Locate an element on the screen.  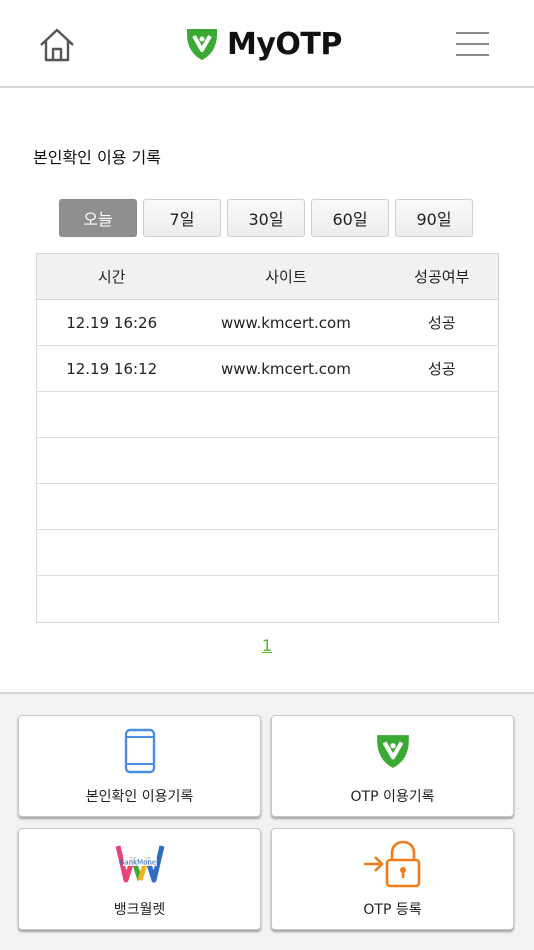
page-link-1: 1 is located at coordinates (267, 645).